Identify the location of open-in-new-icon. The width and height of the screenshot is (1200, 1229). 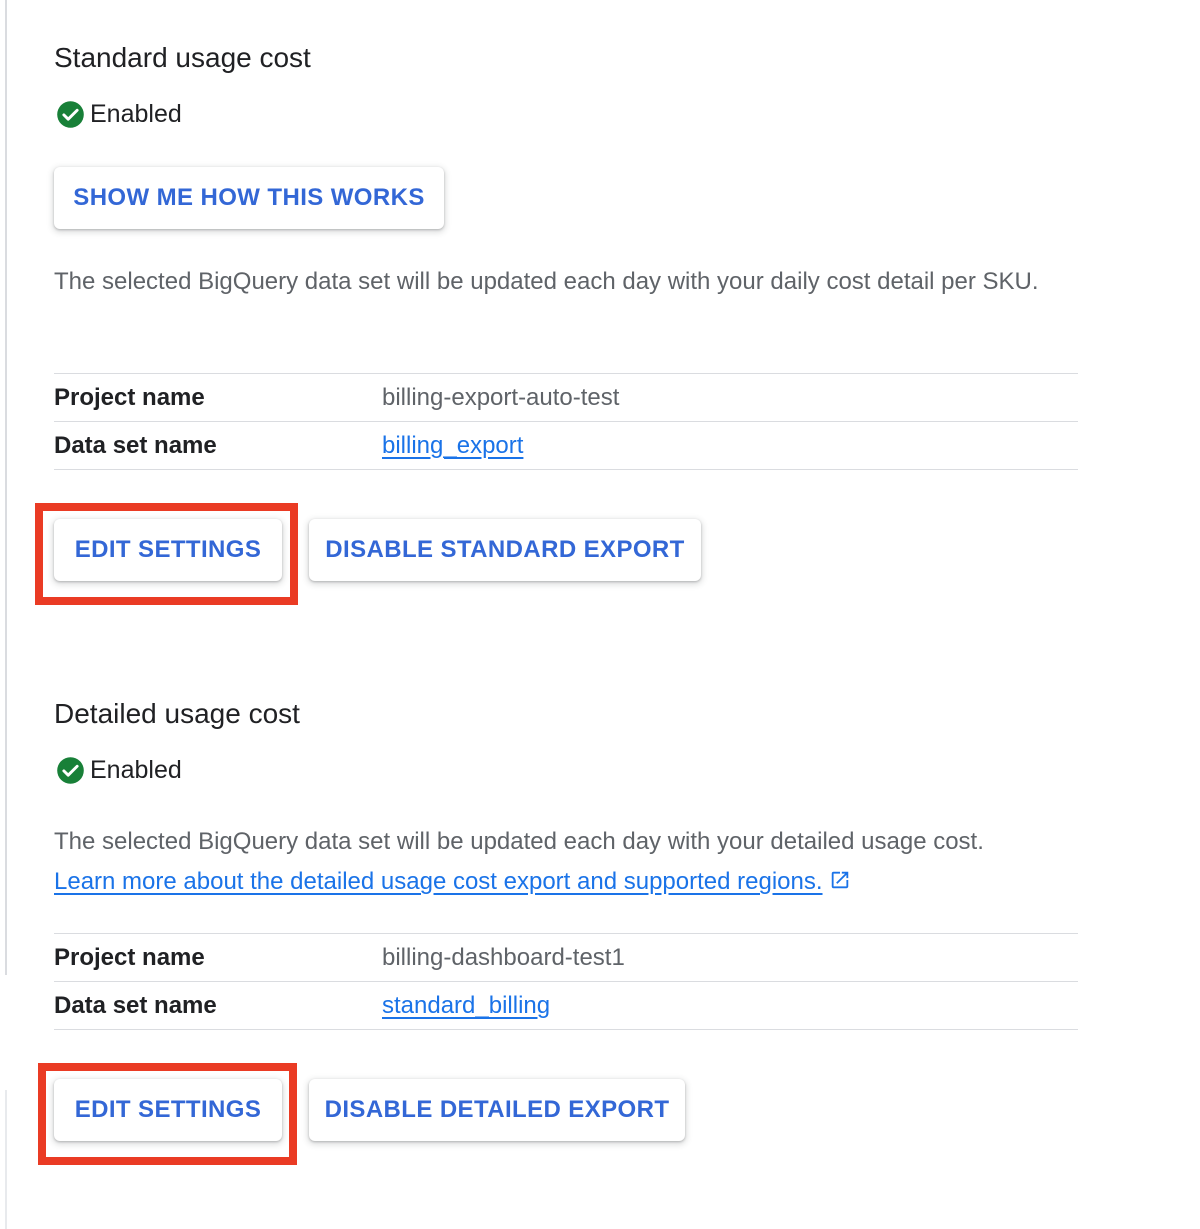
(840, 876).